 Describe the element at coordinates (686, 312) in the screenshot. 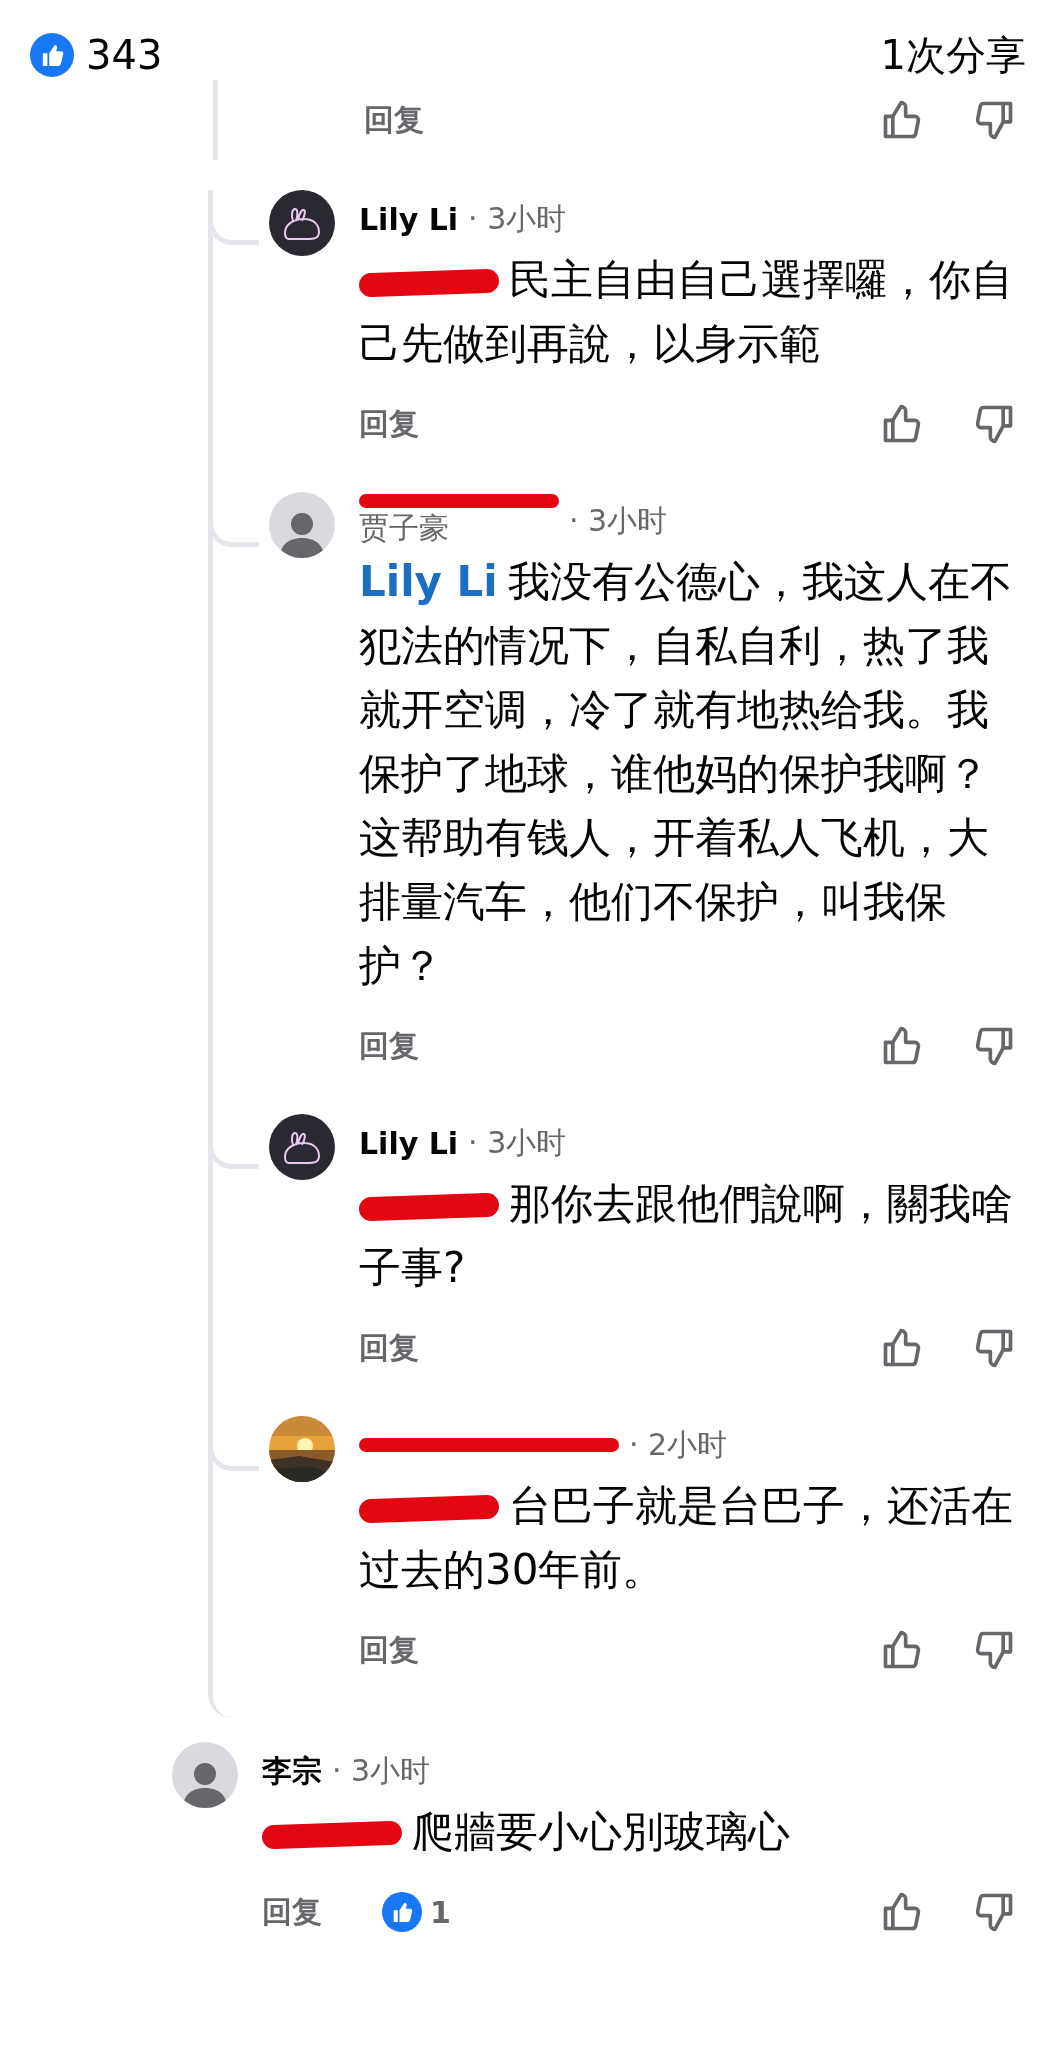

I see `comment-text: 民主自由自己選擇囉，你自己先做到再說，以身示範` at that location.